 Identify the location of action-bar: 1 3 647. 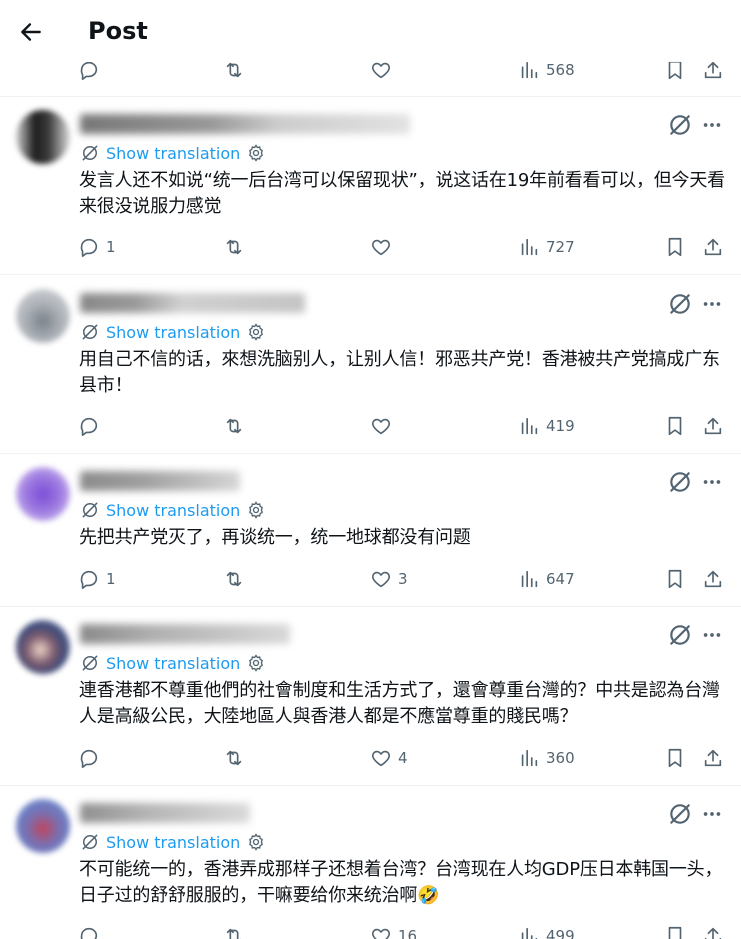
(403, 579).